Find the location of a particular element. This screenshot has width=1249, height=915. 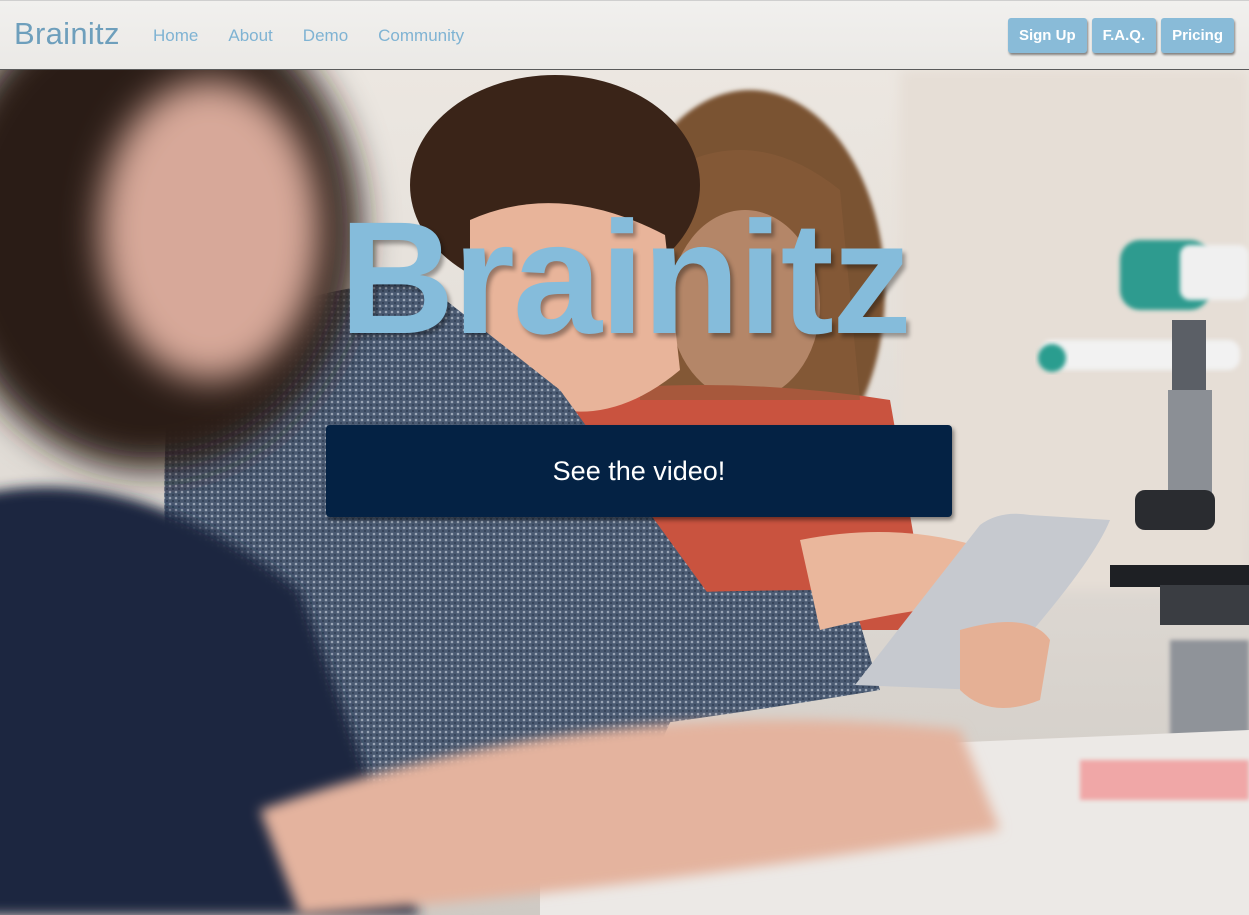

nav-link-community: Community is located at coordinates (421, 36).